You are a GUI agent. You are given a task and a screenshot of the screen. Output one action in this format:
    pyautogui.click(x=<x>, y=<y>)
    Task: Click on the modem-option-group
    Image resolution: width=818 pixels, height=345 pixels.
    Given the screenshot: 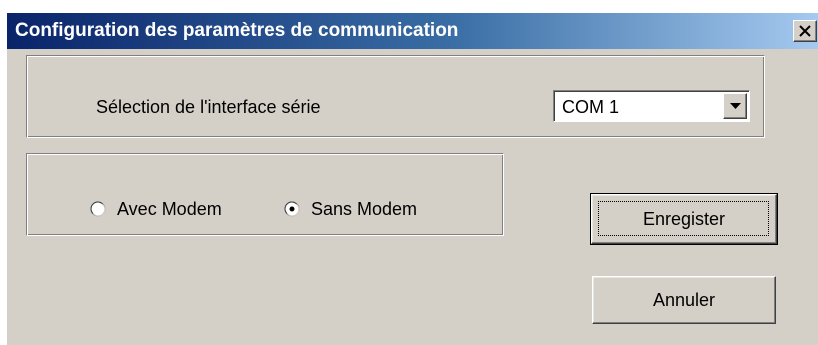 What is the action you would take?
    pyautogui.click(x=265, y=194)
    